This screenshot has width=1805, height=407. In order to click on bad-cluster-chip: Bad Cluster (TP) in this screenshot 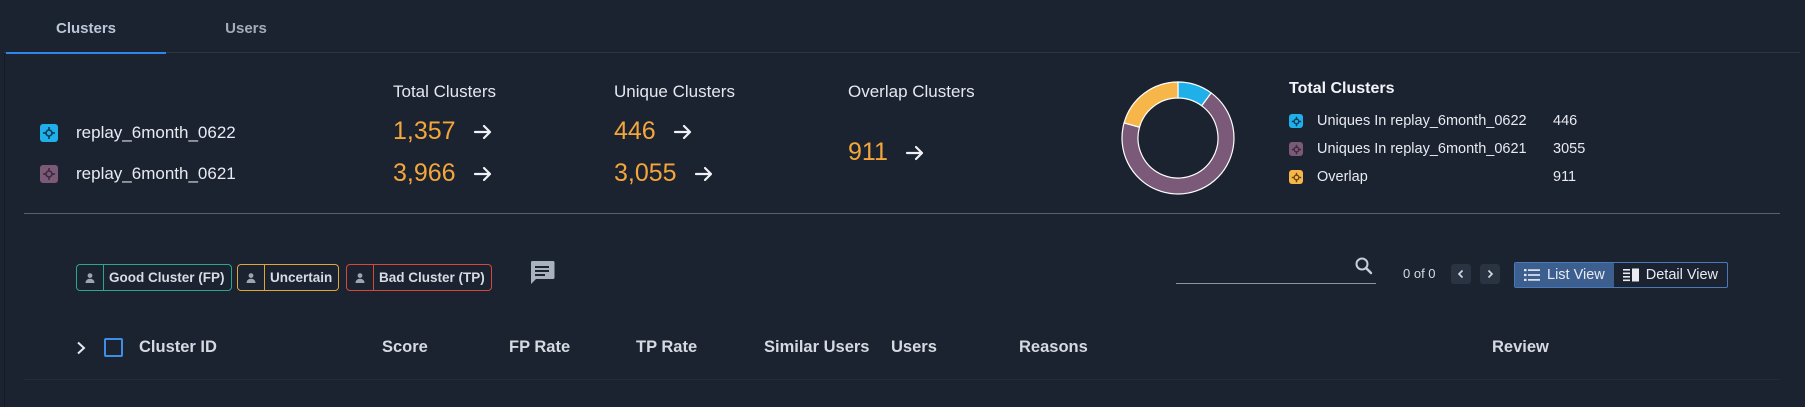, I will do `click(419, 277)`.